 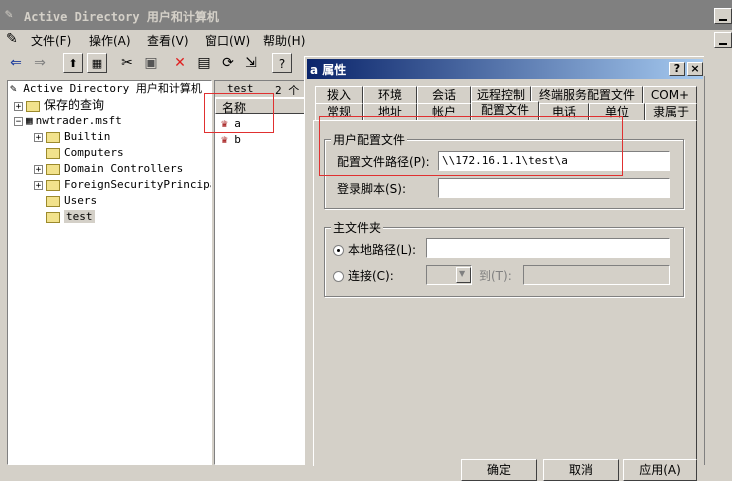 I want to click on ok-button: 确定, so click(x=499, y=470).